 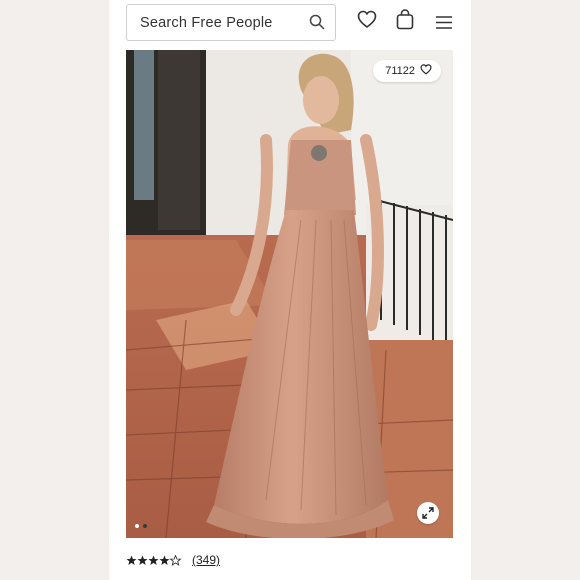 I want to click on review-count-link: (349), so click(x=206, y=560).